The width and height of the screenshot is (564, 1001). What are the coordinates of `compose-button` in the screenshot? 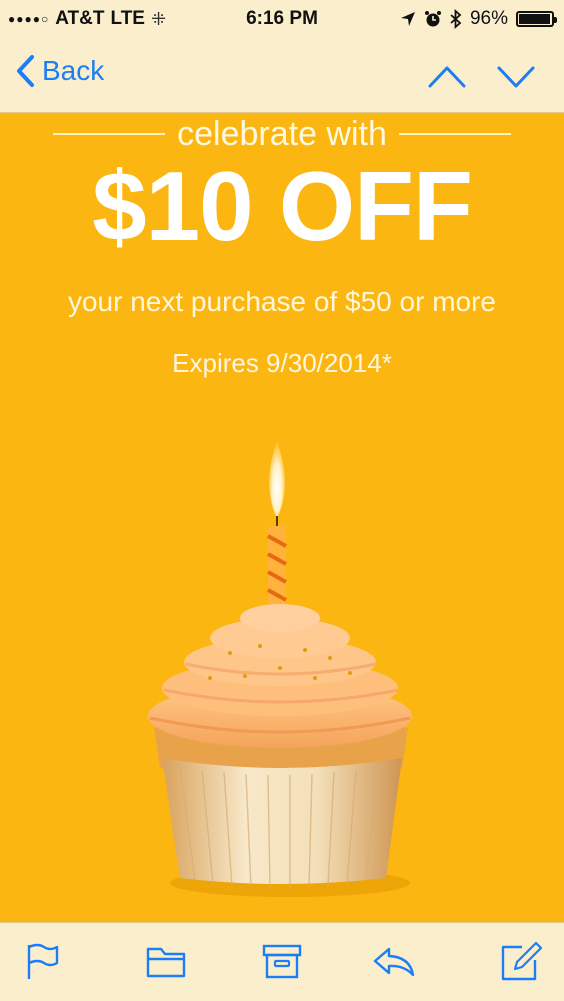 It's located at (520, 961).